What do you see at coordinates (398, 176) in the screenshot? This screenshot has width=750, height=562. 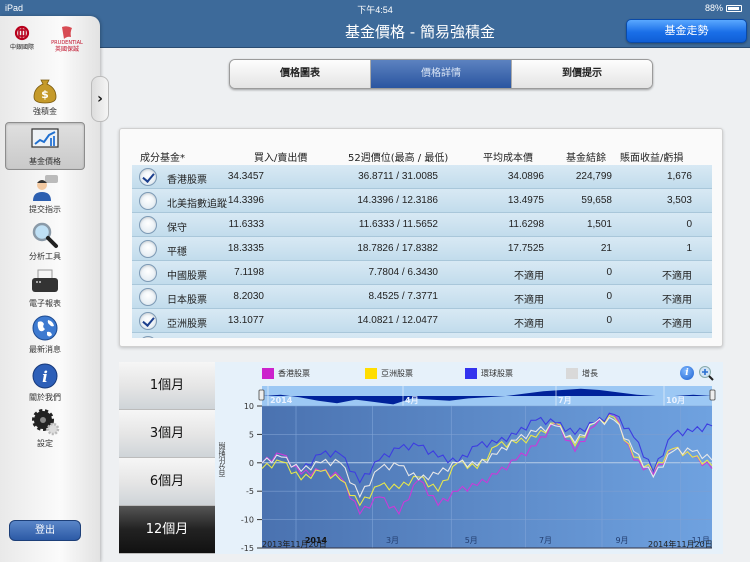 I see `week52-range: 36.8711 / 31.0085` at bounding box center [398, 176].